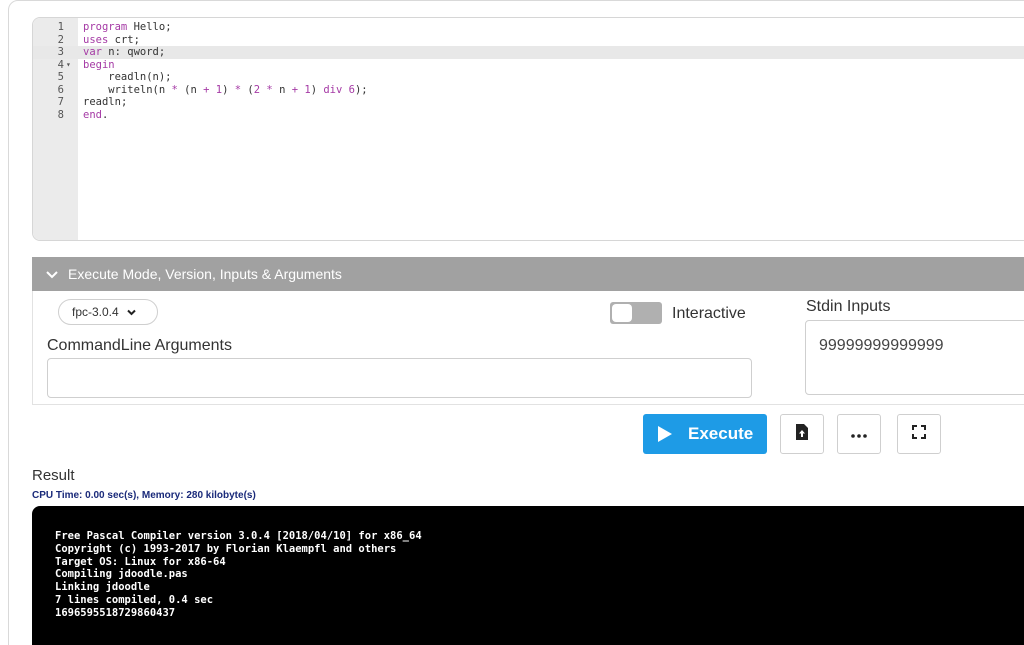 Image resolution: width=1024 pixels, height=645 pixels. Describe the element at coordinates (399, 378) in the screenshot. I see `cmdline-input` at that location.